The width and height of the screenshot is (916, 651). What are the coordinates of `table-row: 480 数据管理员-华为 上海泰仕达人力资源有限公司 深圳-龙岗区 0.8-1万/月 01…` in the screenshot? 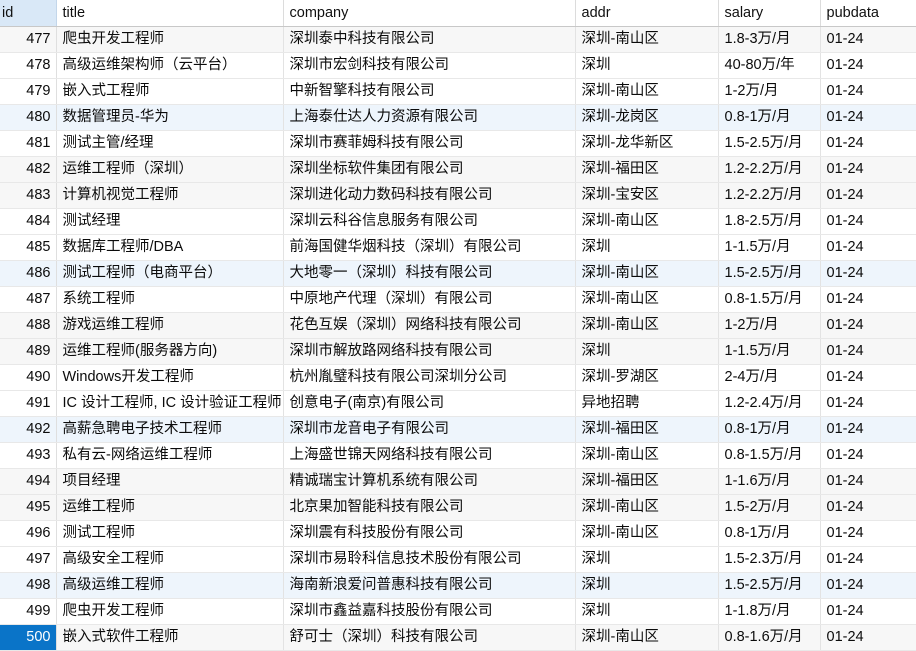 It's located at (458, 117).